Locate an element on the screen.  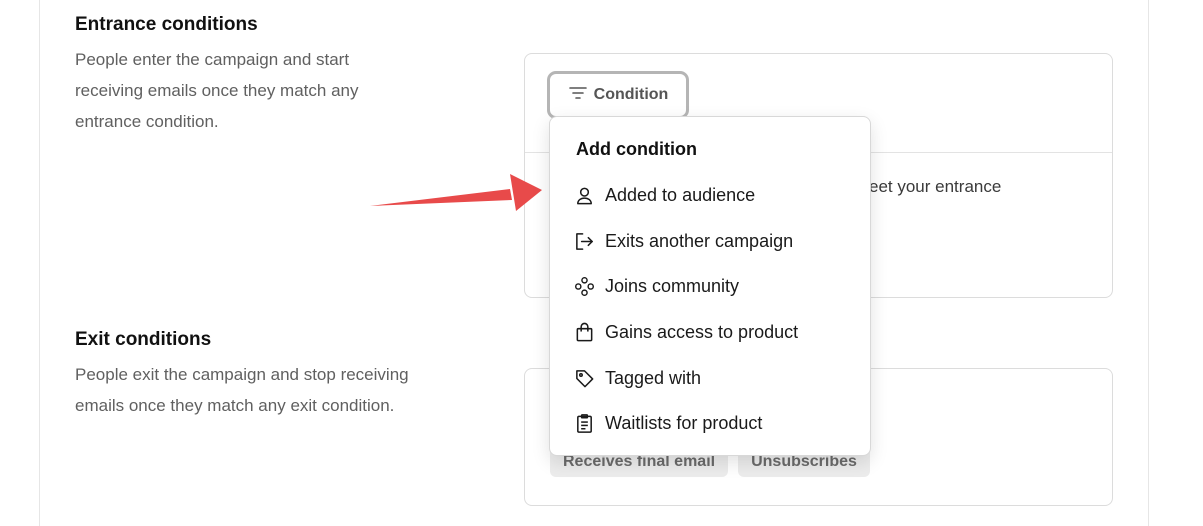
menu-item-waitlists-for-product: Waitlists for product is located at coordinates (714, 423).